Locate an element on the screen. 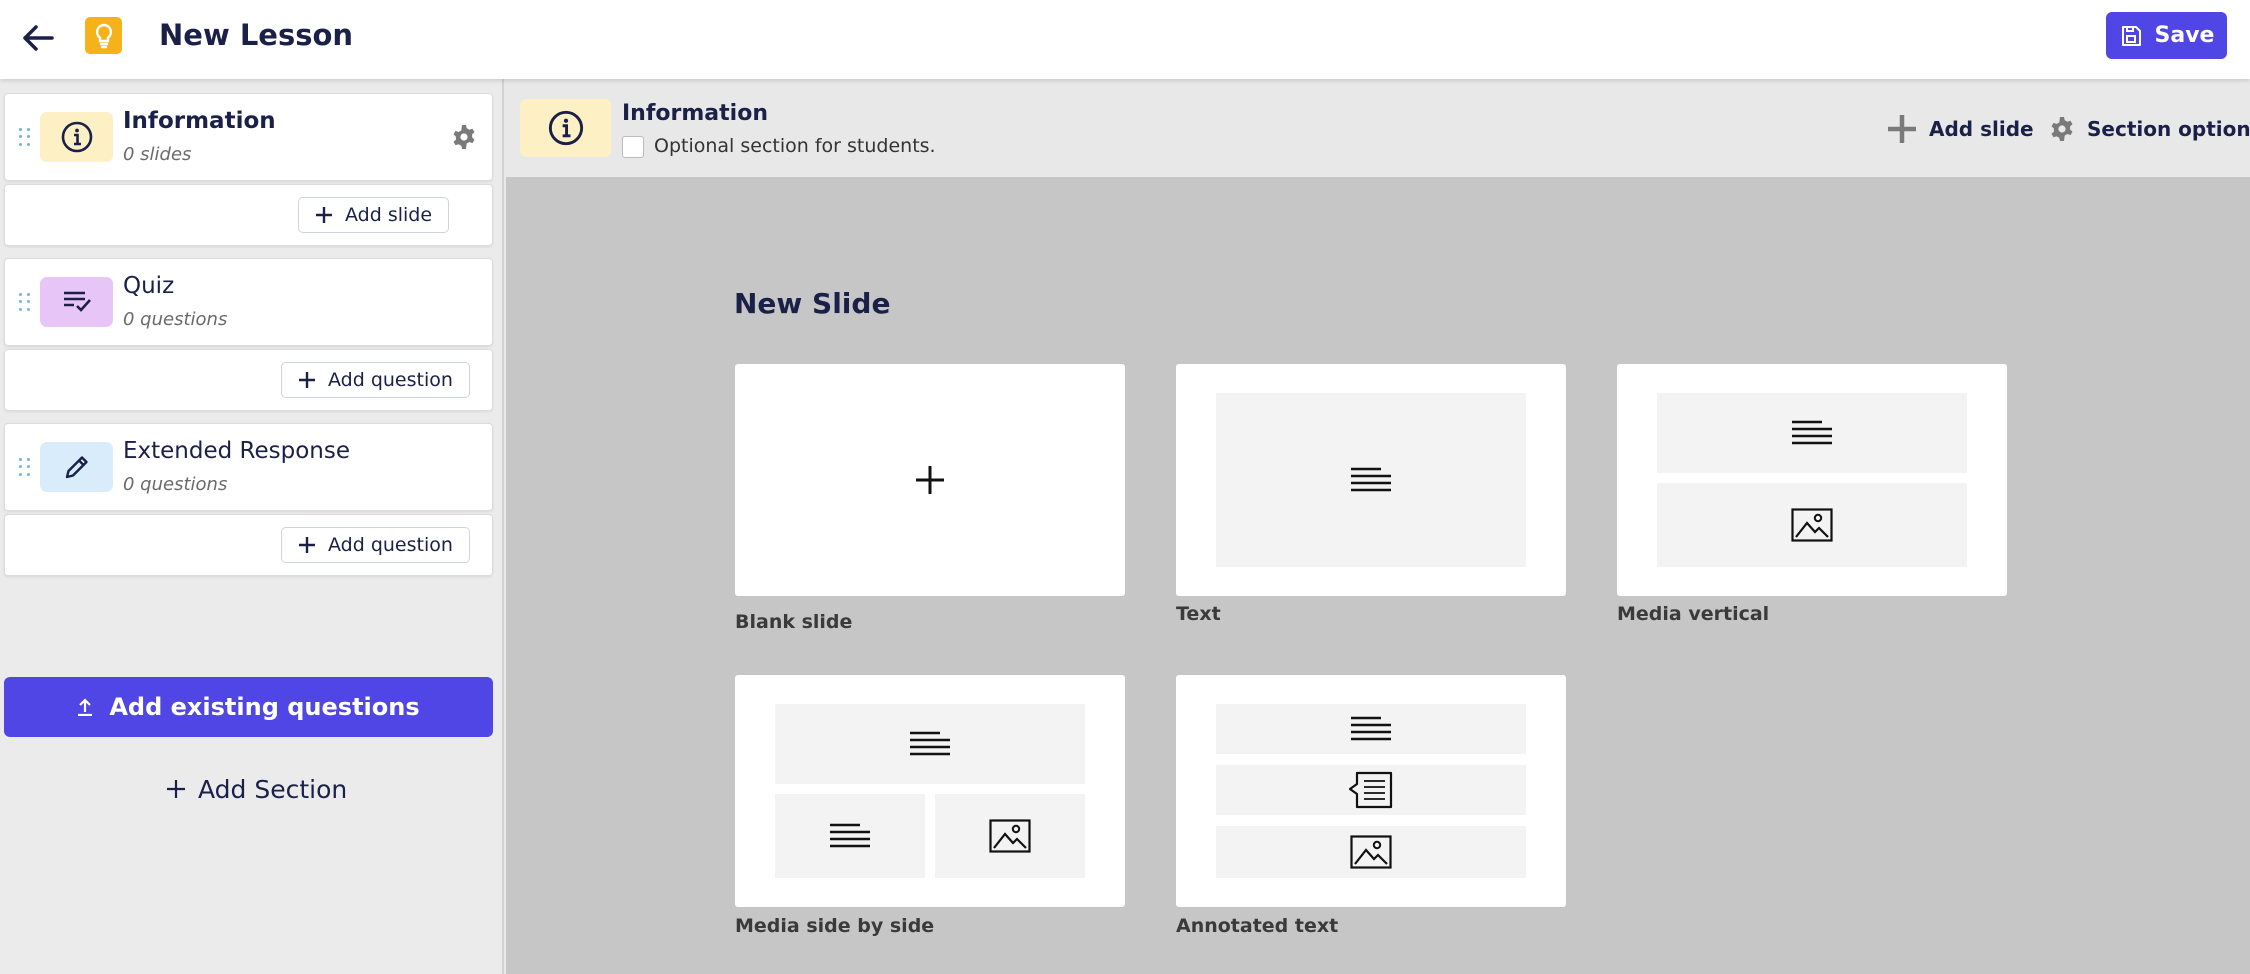 The image size is (2250, 974). back-button is located at coordinates (38, 38).